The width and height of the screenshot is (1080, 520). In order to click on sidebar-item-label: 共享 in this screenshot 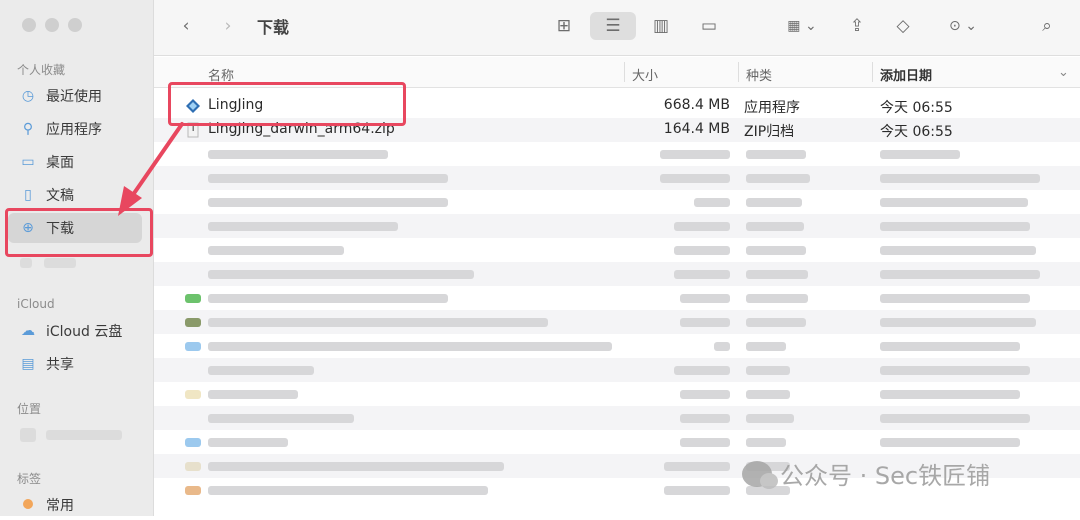, I will do `click(60, 365)`.